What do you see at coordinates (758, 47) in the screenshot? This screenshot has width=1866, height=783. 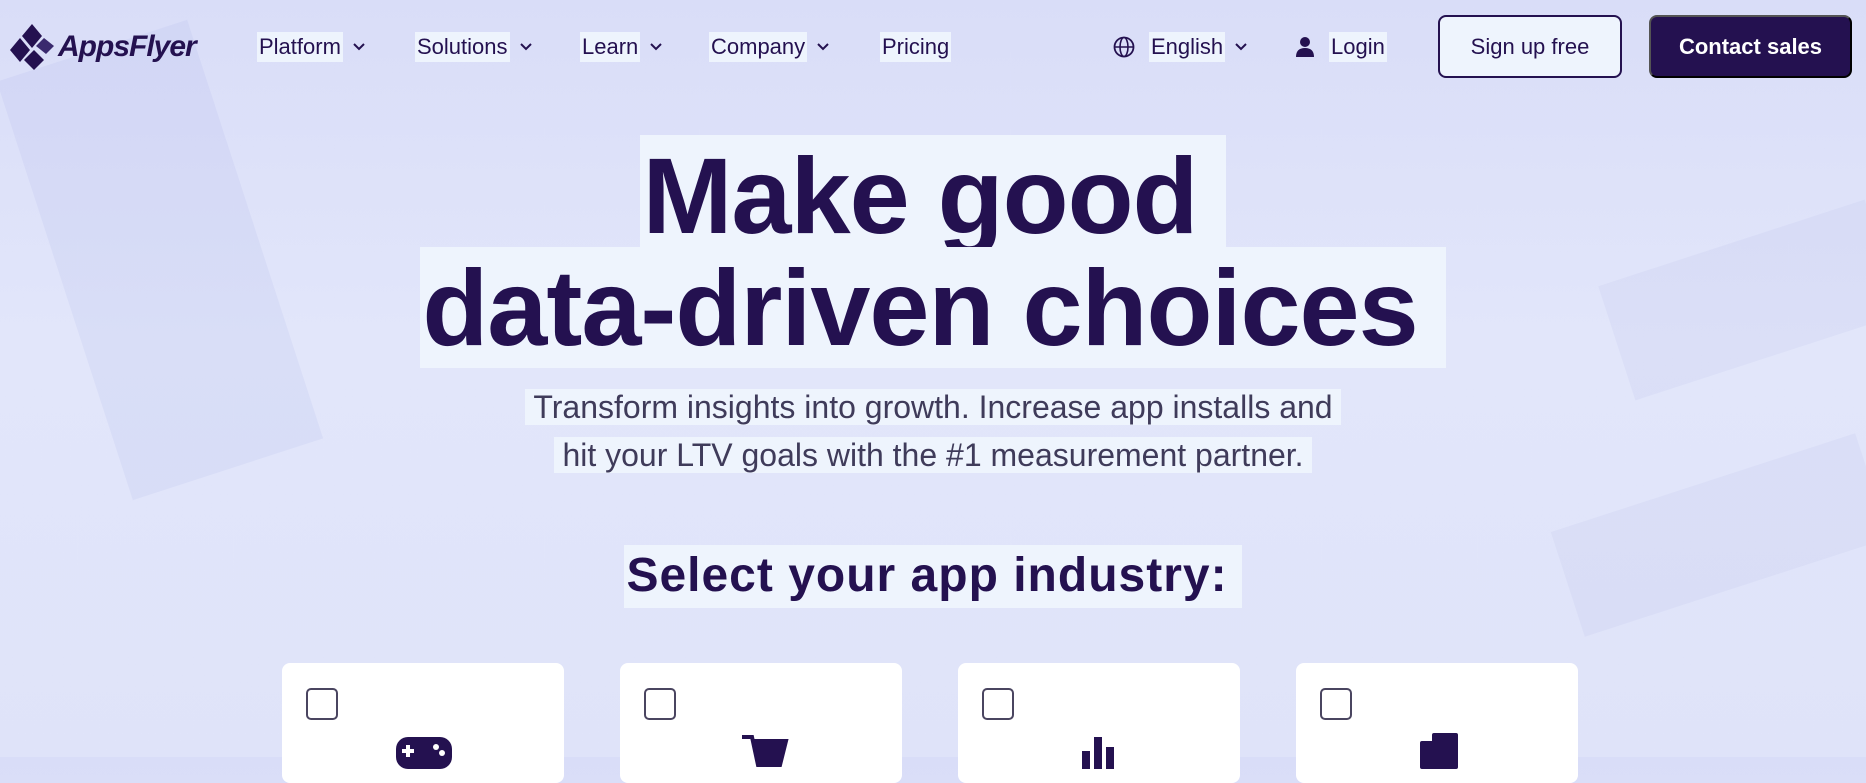 I see `nav-item-label: Company` at bounding box center [758, 47].